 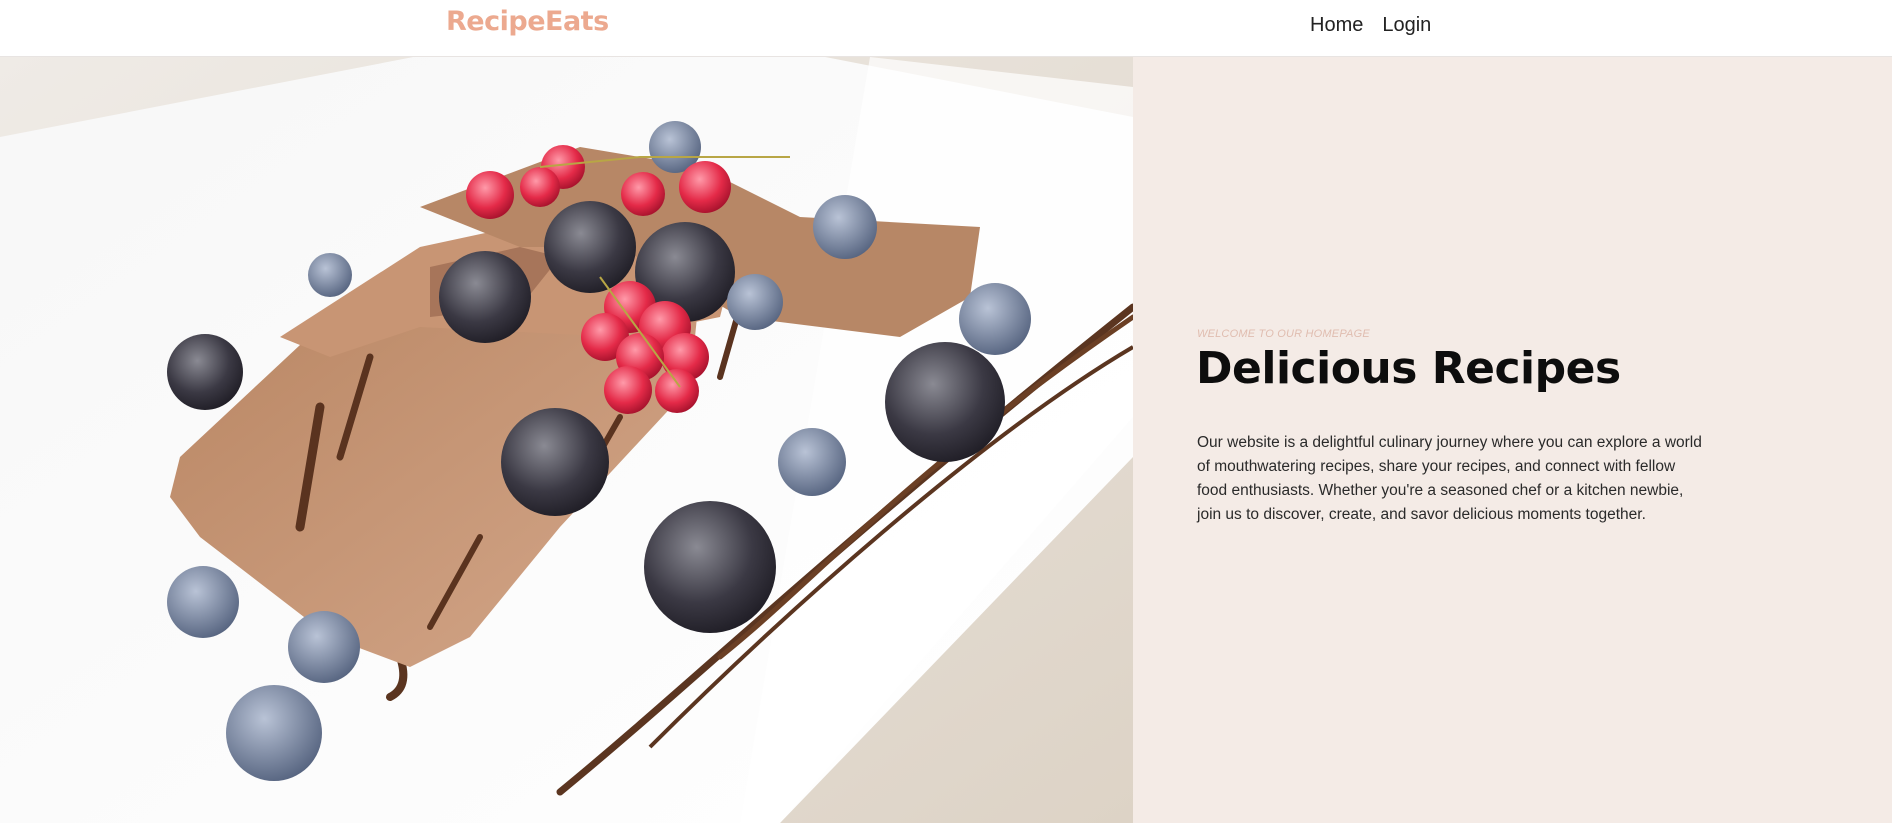 What do you see at coordinates (1336, 25) in the screenshot?
I see `nav-link-home: Home` at bounding box center [1336, 25].